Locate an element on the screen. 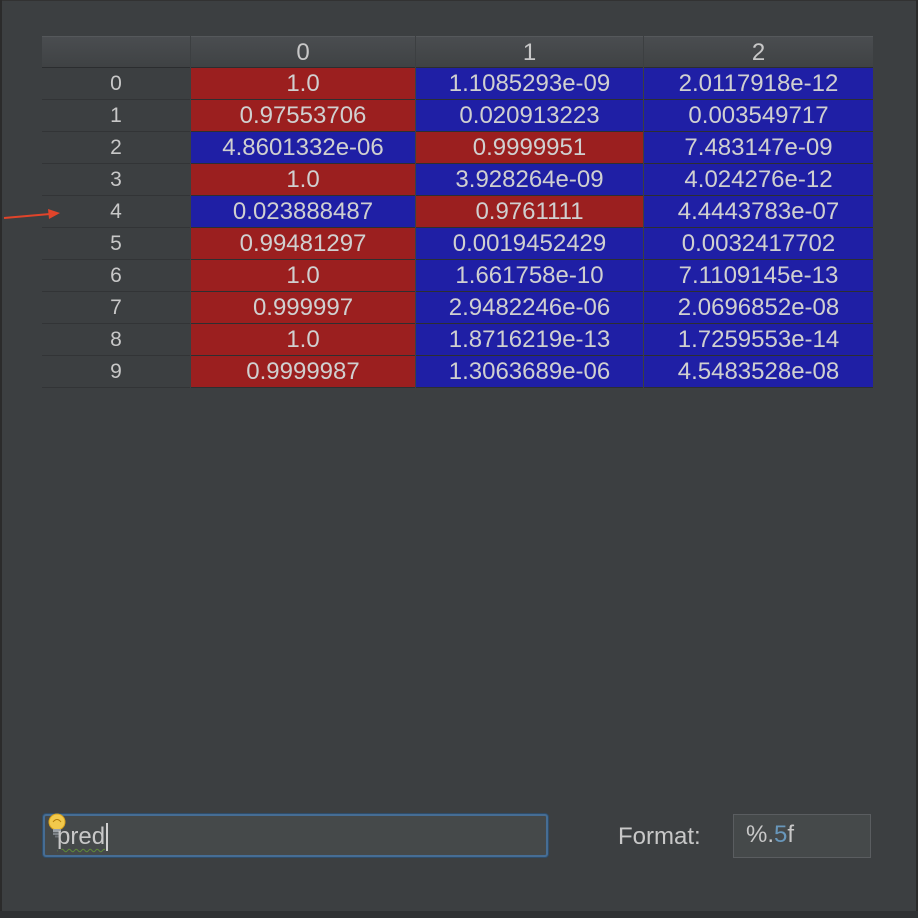  table-cell: 0.020913223 is located at coordinates (529, 116).